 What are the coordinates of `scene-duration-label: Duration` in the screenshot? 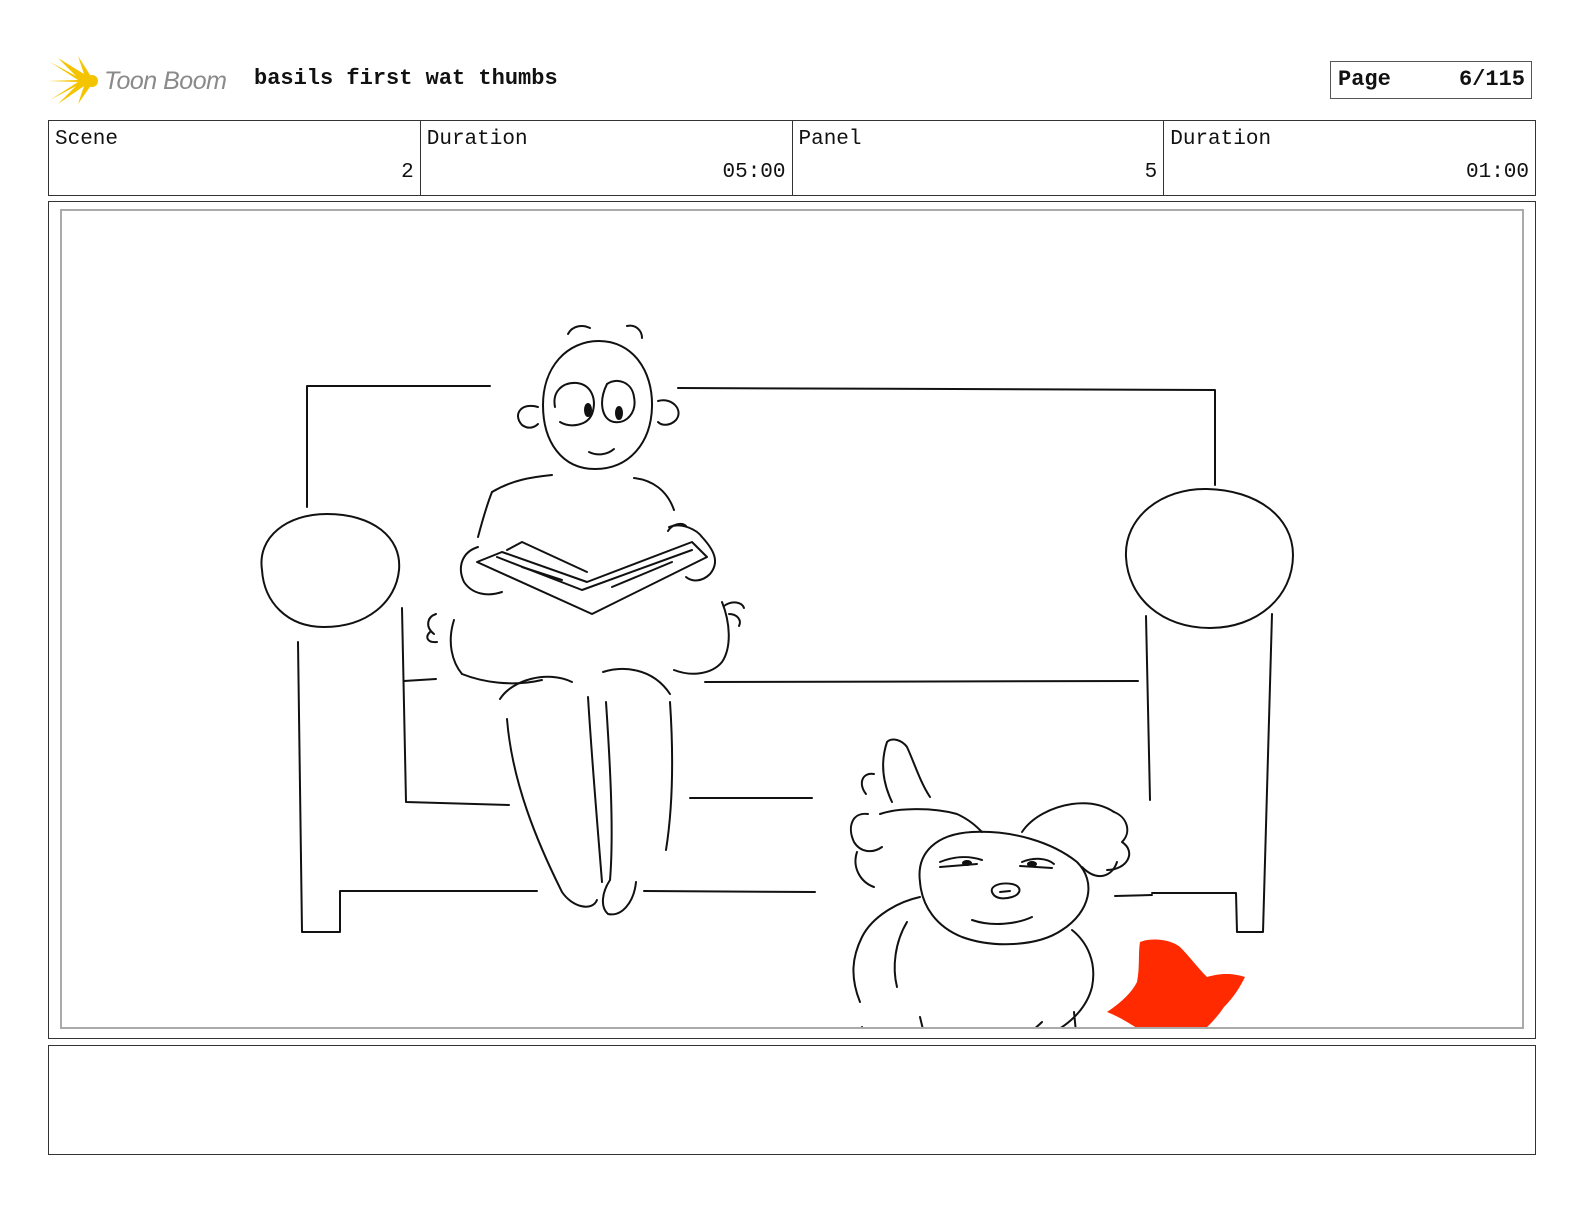 It's located at (477, 139).